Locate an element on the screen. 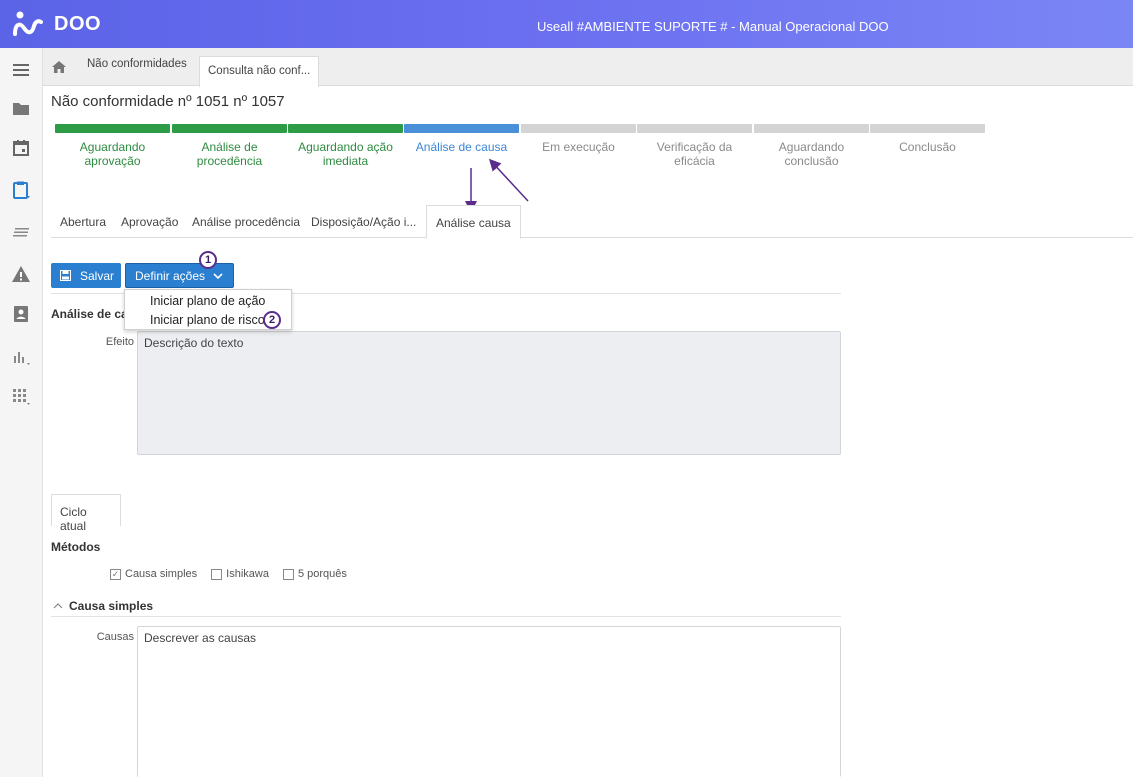  checkbox-label-five-whys: 5 porquês is located at coordinates (322, 574).